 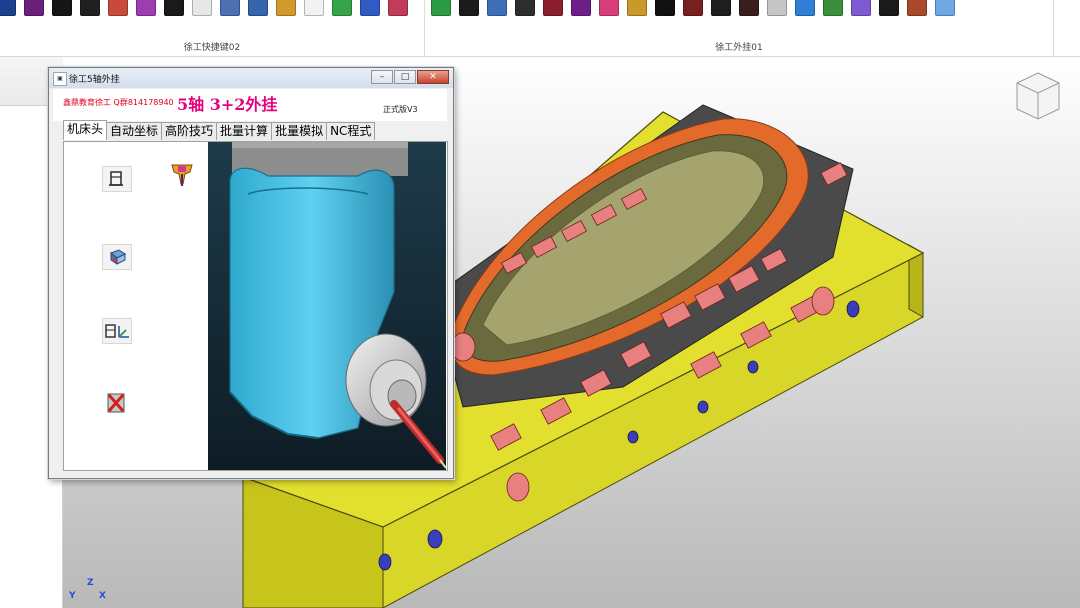 I want to click on spindle-icon, so click(x=182, y=175).